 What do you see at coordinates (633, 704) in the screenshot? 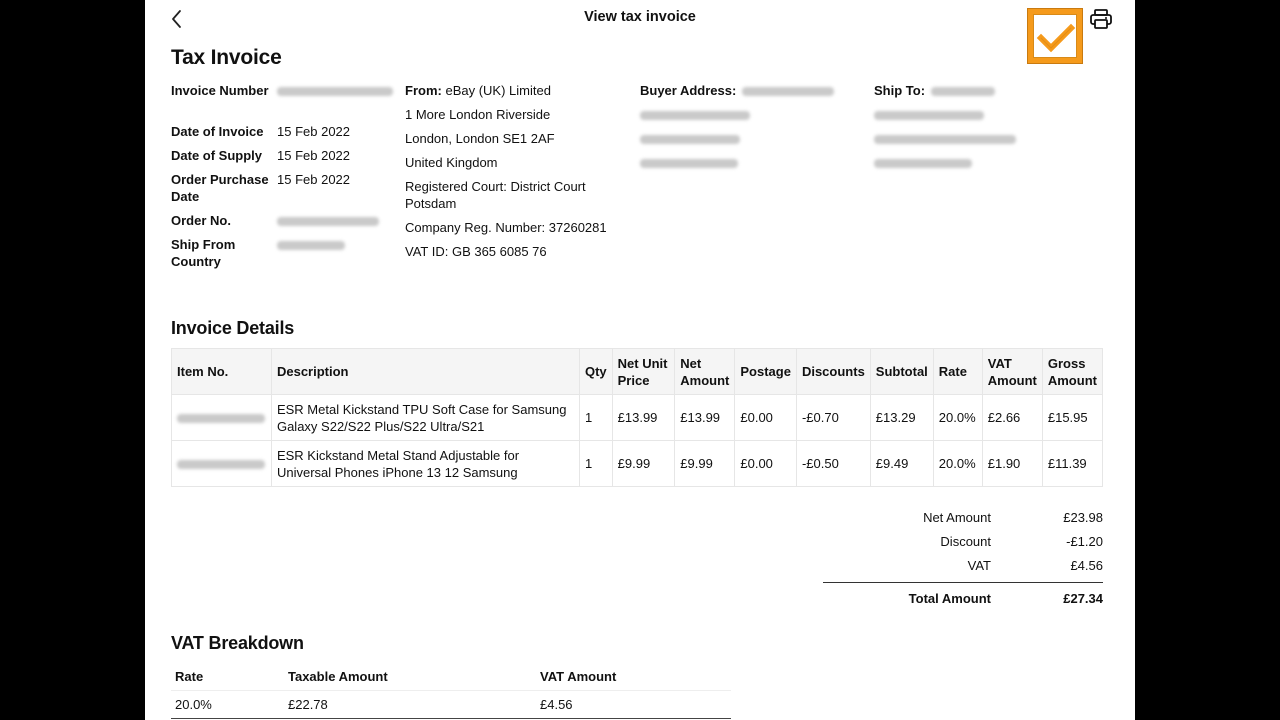
I see `vat-amount: £4.56` at bounding box center [633, 704].